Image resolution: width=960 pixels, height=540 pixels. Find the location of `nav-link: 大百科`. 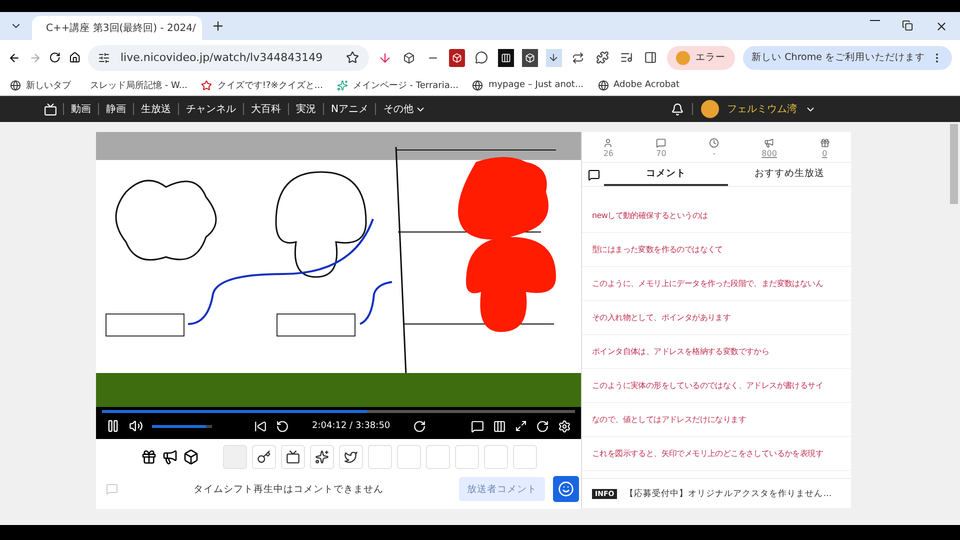

nav-link: 大百科 is located at coordinates (266, 109).